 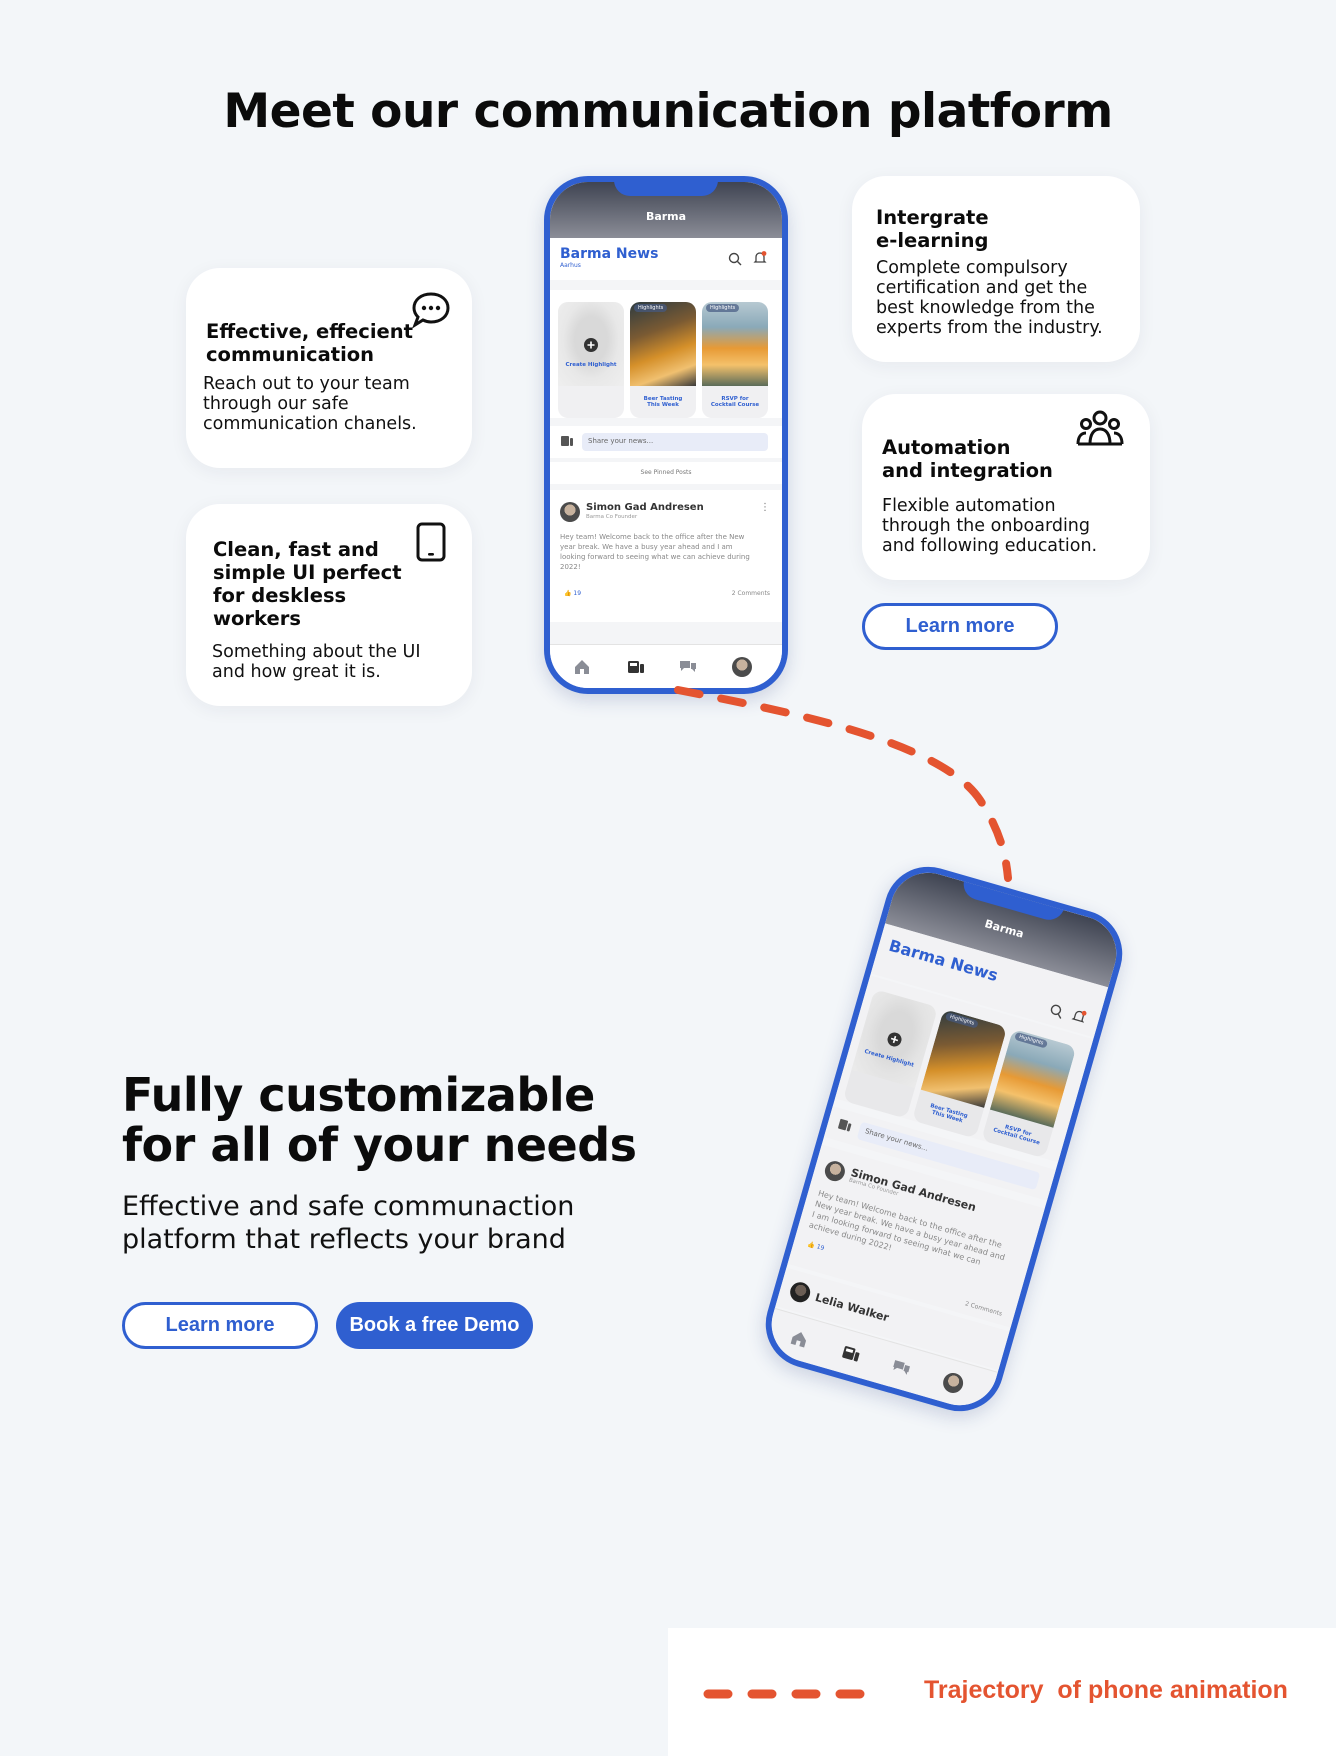 What do you see at coordinates (1079, 1017) in the screenshot?
I see `bell-icon` at bounding box center [1079, 1017].